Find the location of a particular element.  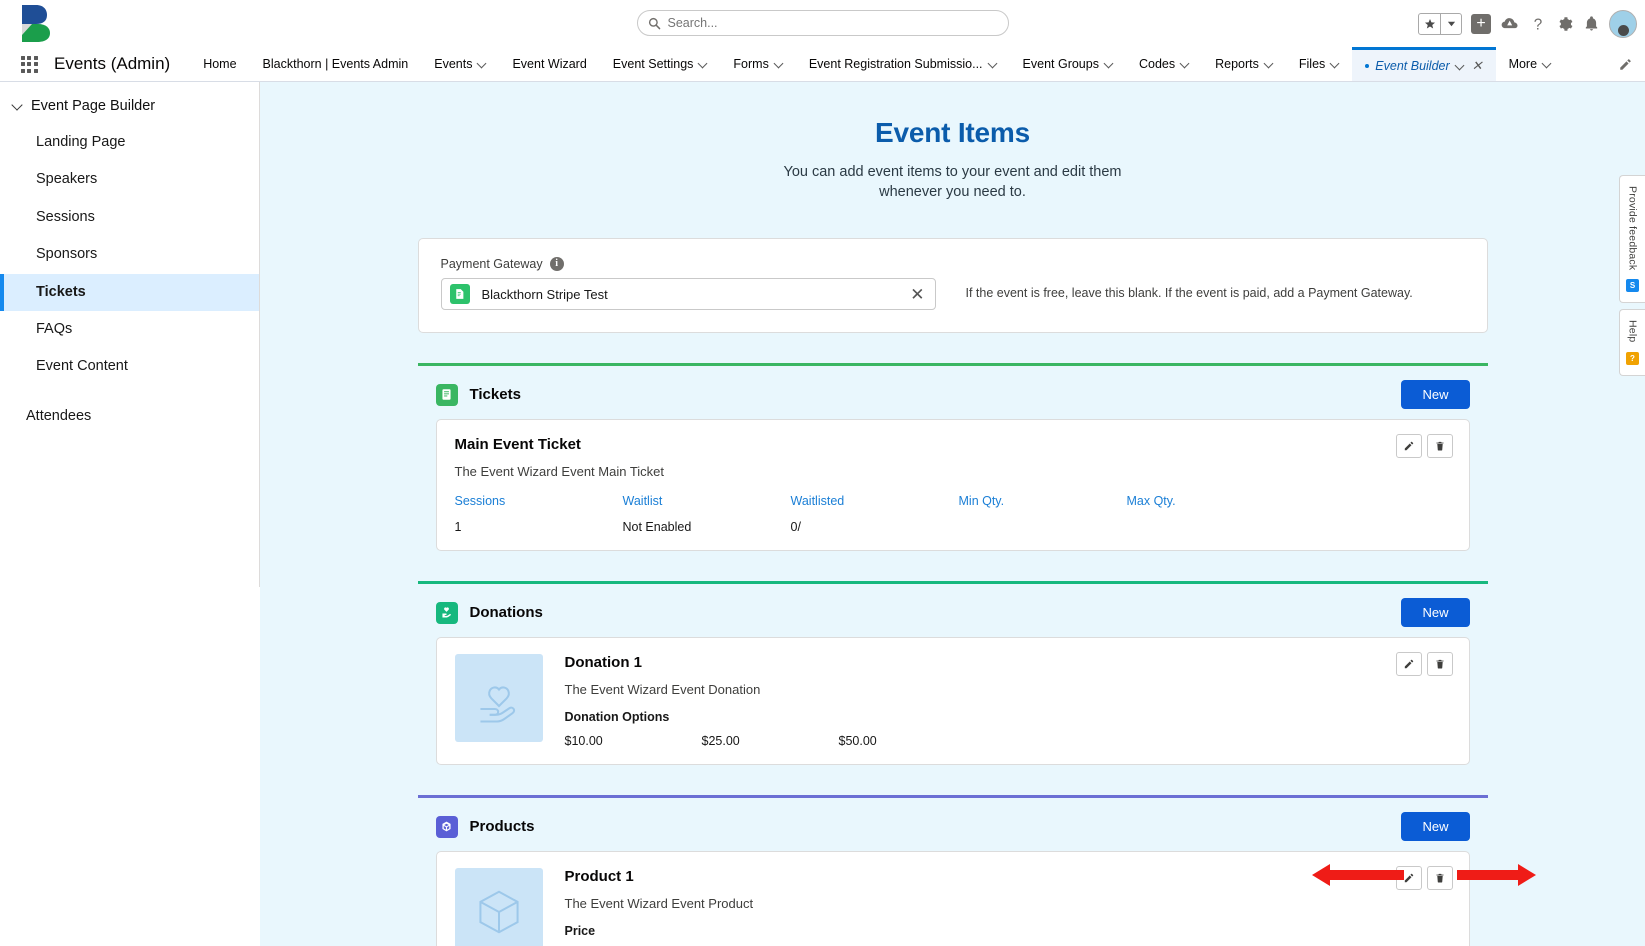

annotation-arrow-left is located at coordinates (1357, 875).